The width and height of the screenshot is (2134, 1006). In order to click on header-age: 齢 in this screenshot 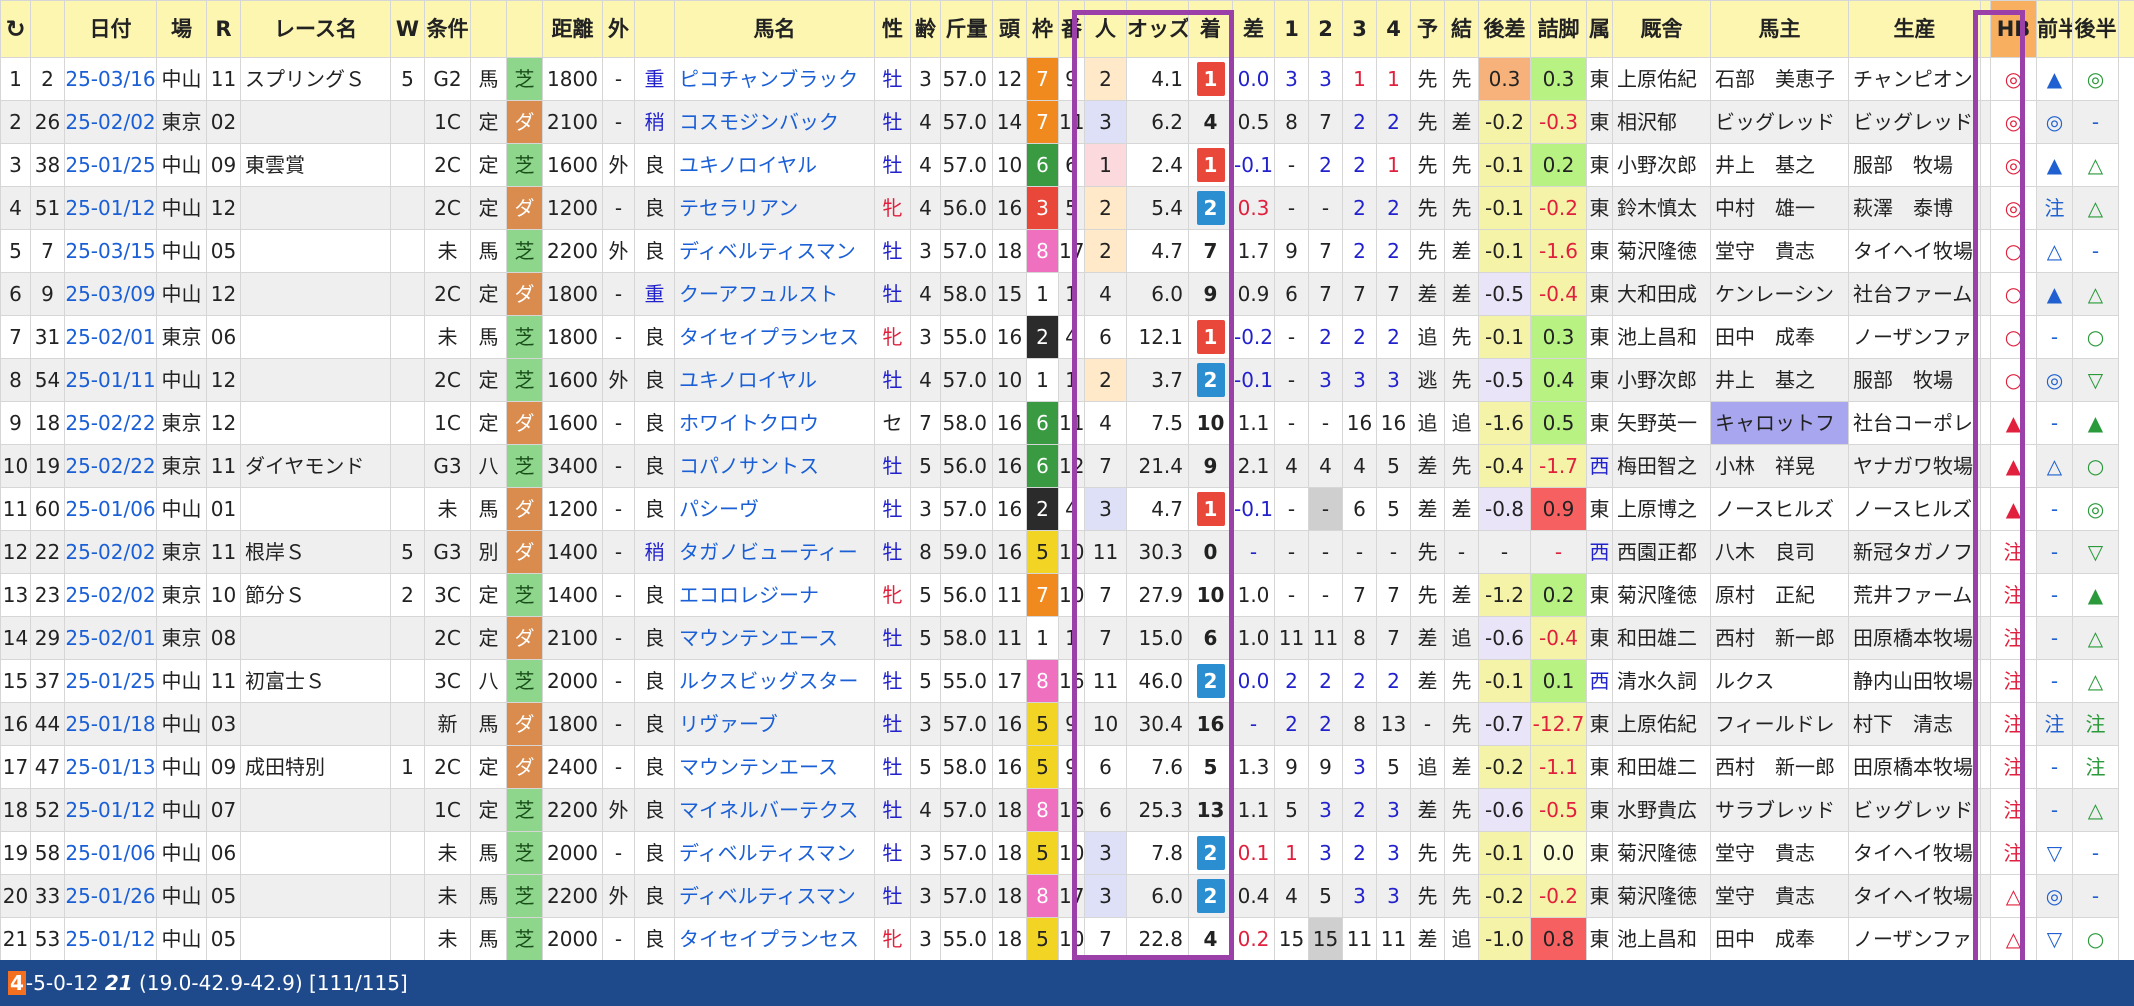, I will do `click(925, 29)`.